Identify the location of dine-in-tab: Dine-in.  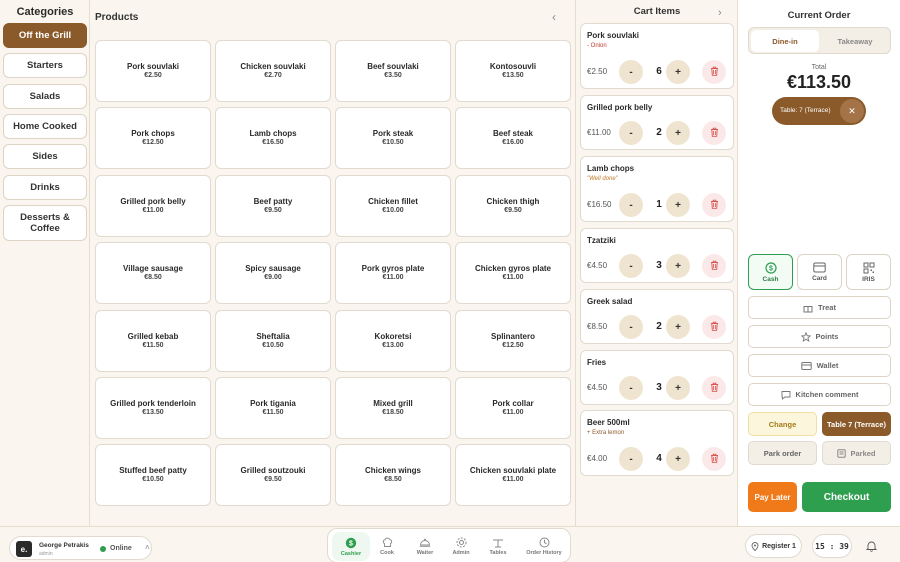
(785, 41).